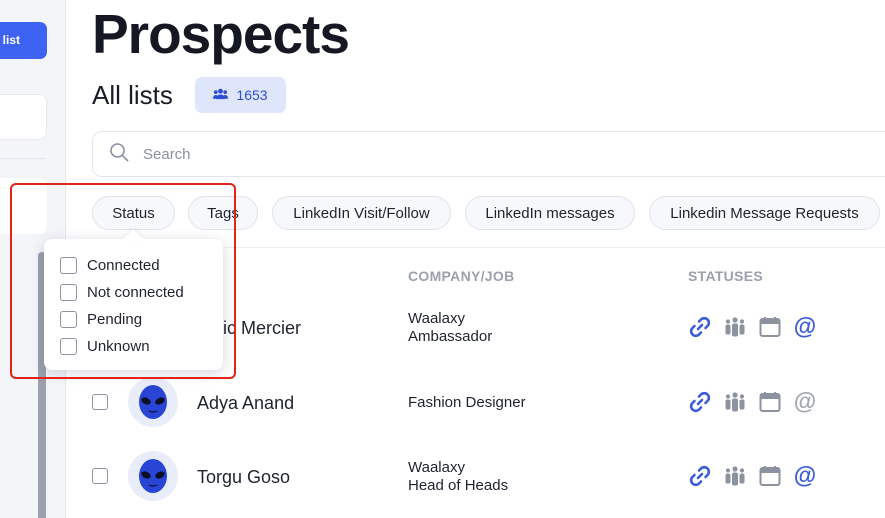 This screenshot has width=885, height=518. What do you see at coordinates (23, 40) in the screenshot?
I see `create-list-button: list` at bounding box center [23, 40].